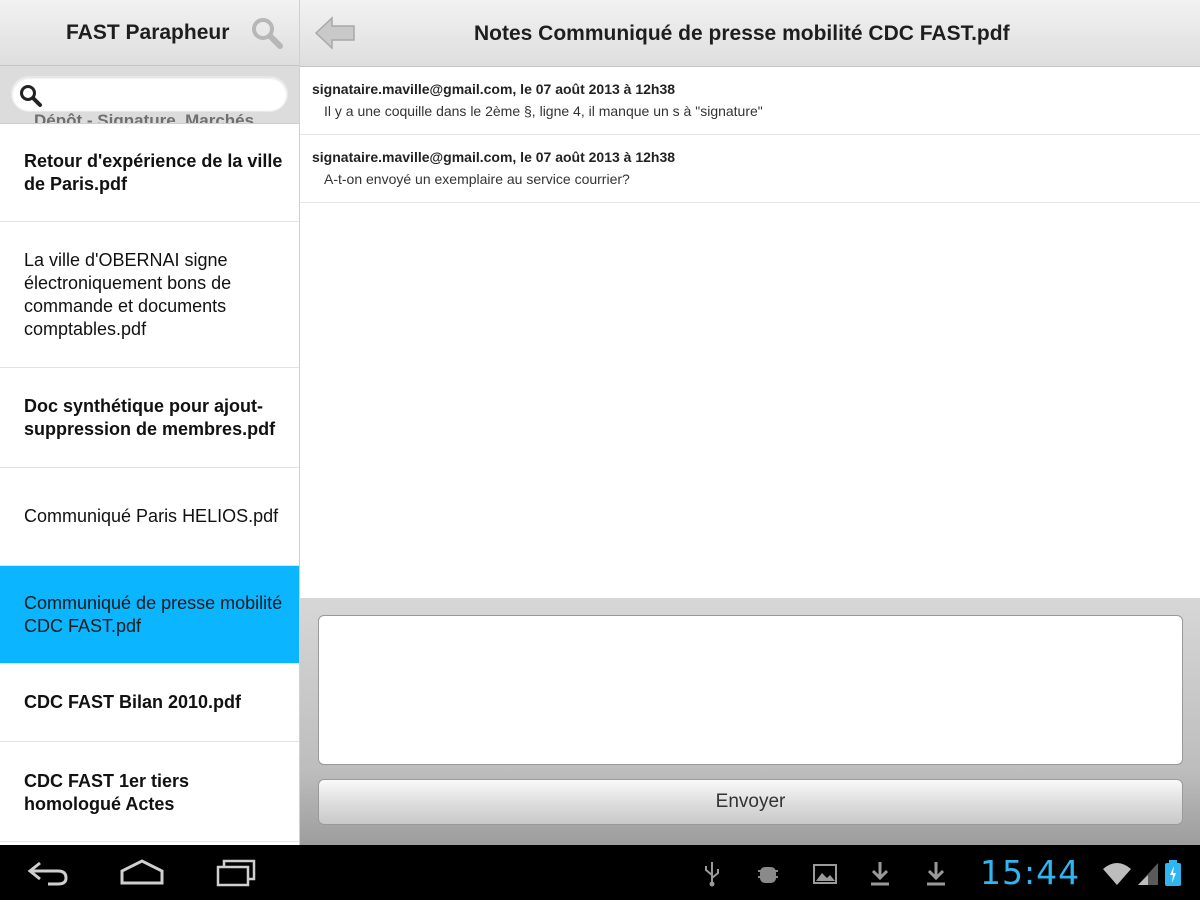 The width and height of the screenshot is (1200, 900). What do you see at coordinates (768, 873) in the screenshot?
I see `debug-icon` at bounding box center [768, 873].